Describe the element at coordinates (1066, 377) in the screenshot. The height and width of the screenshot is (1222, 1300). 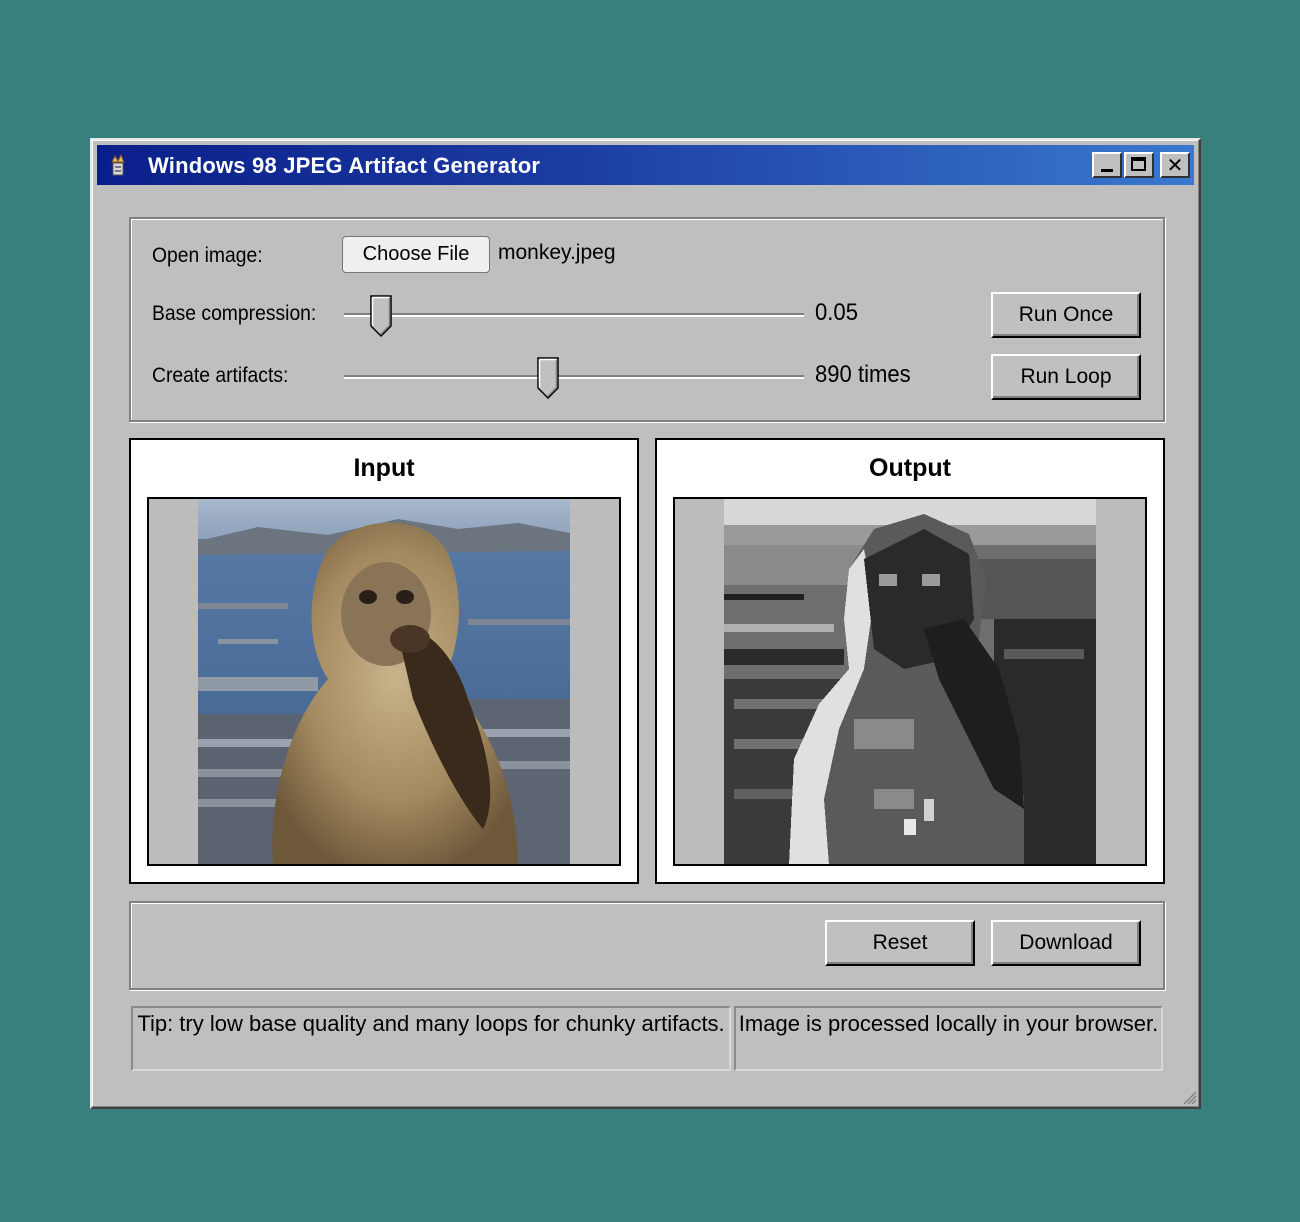
I see `run-loop-button: Run Loop` at that location.